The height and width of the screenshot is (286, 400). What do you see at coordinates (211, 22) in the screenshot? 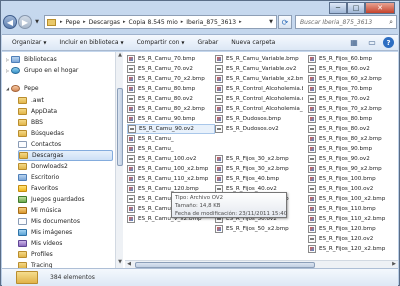
I see `breadcrumb-iberia: Iberia_875_3613` at bounding box center [211, 22].